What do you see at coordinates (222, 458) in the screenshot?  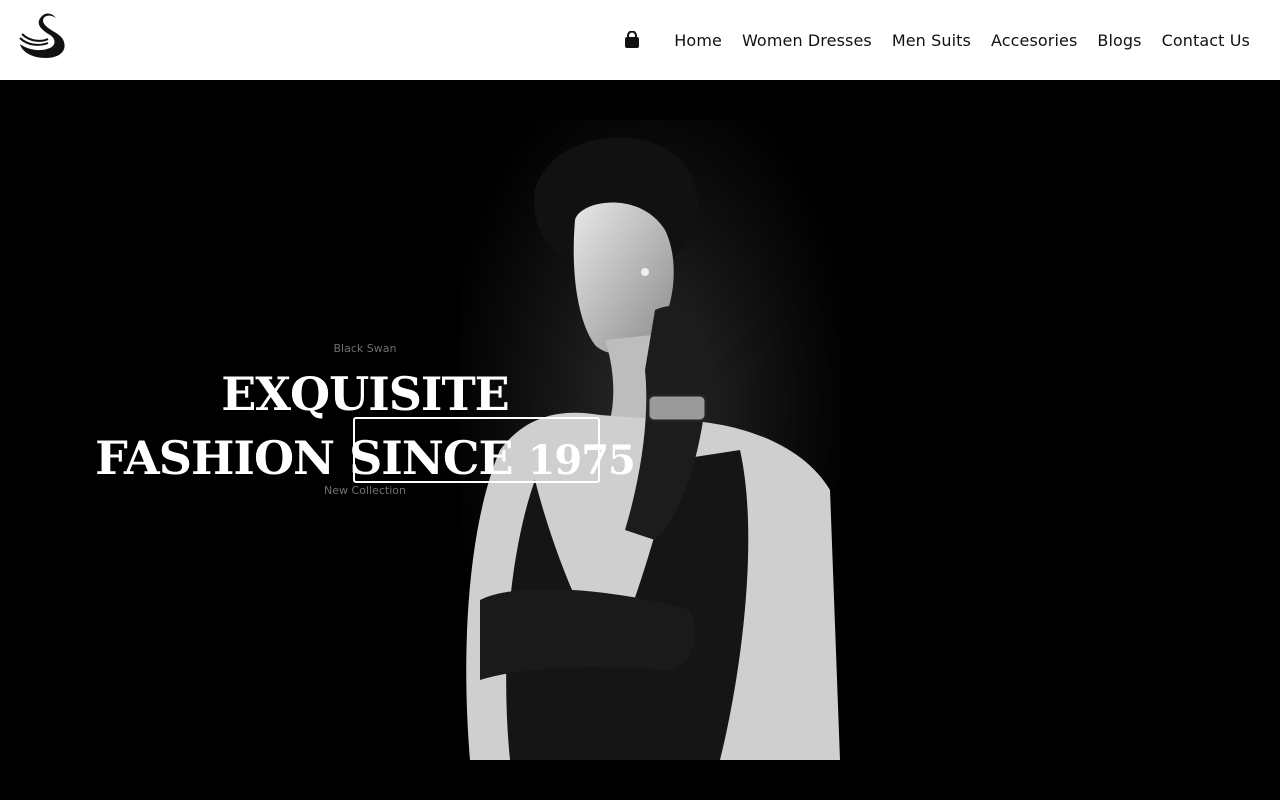 I see `headline-fashion: FASHION` at bounding box center [222, 458].